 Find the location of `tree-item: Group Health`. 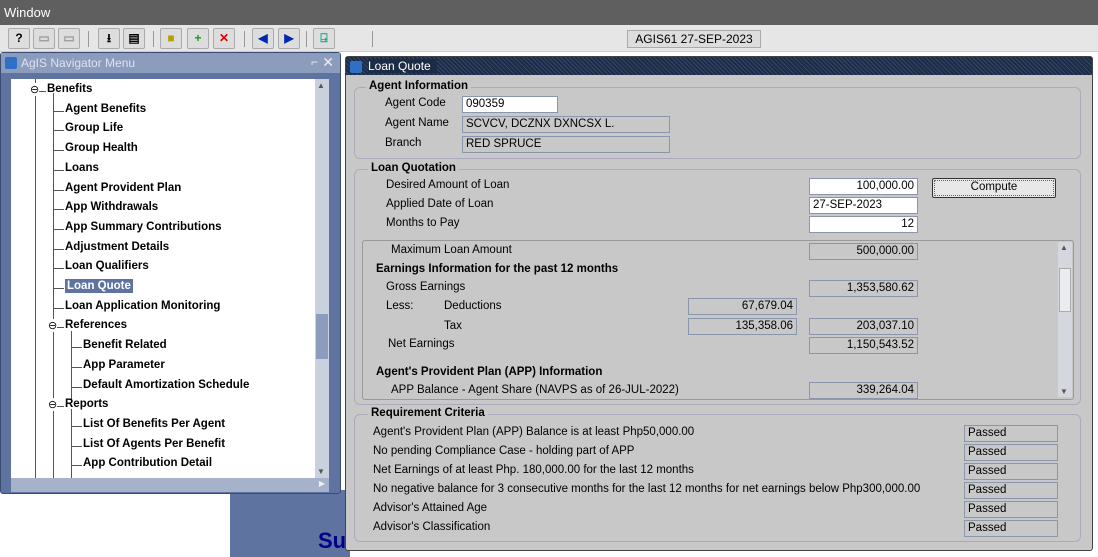

tree-item: Group Health is located at coordinates (101, 148).